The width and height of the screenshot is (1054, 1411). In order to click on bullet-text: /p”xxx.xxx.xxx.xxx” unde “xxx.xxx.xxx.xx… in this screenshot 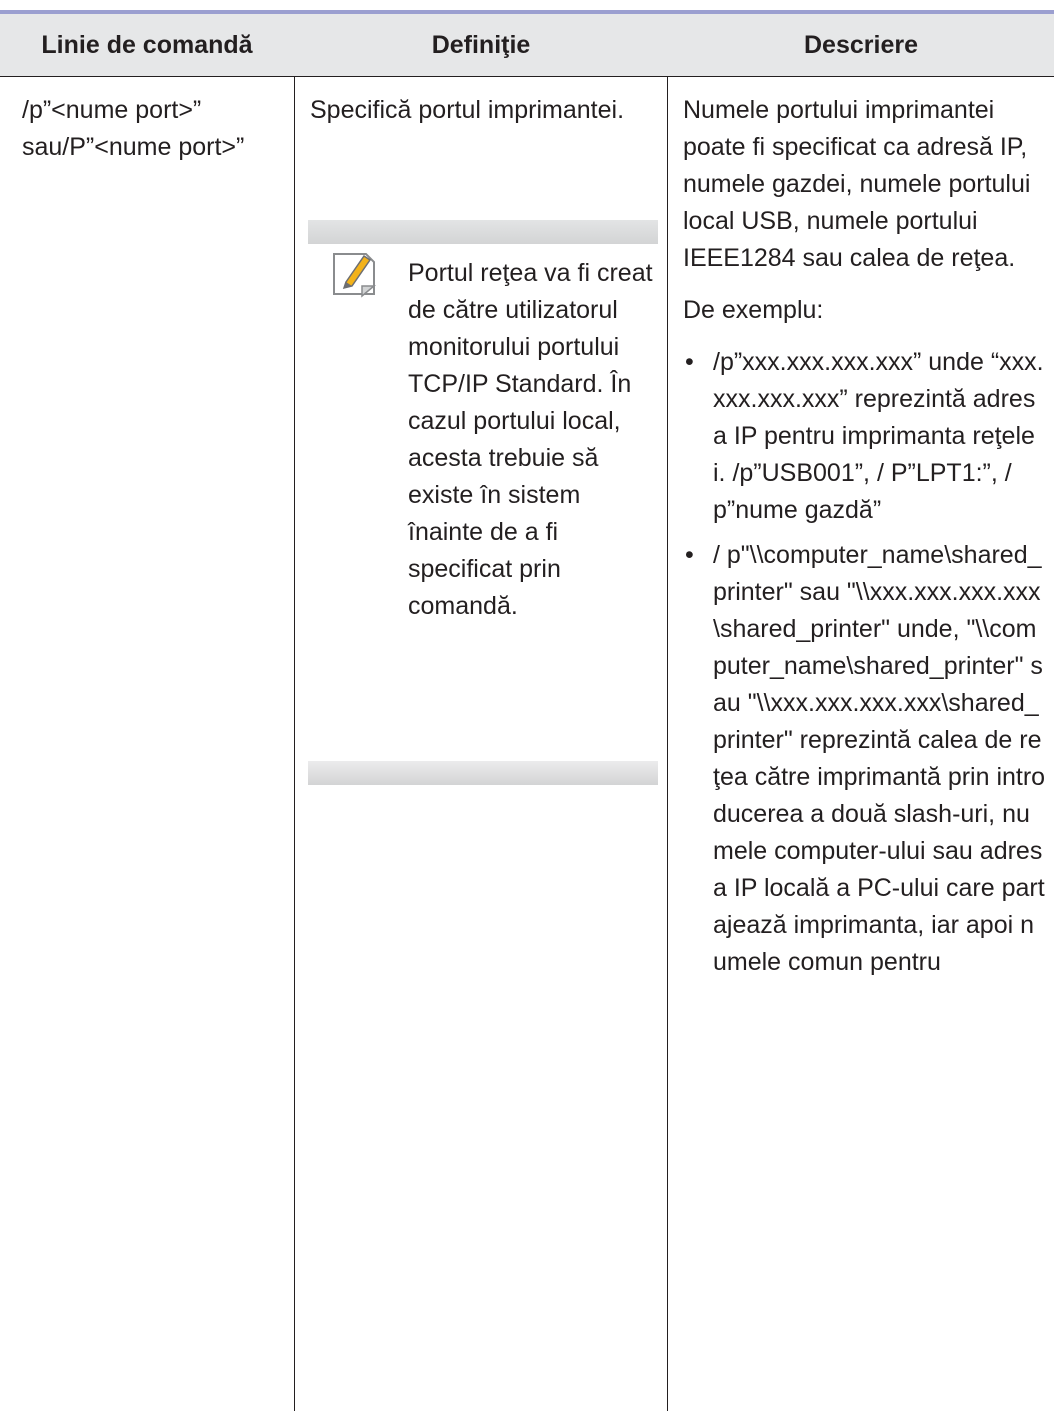, I will do `click(878, 436)`.